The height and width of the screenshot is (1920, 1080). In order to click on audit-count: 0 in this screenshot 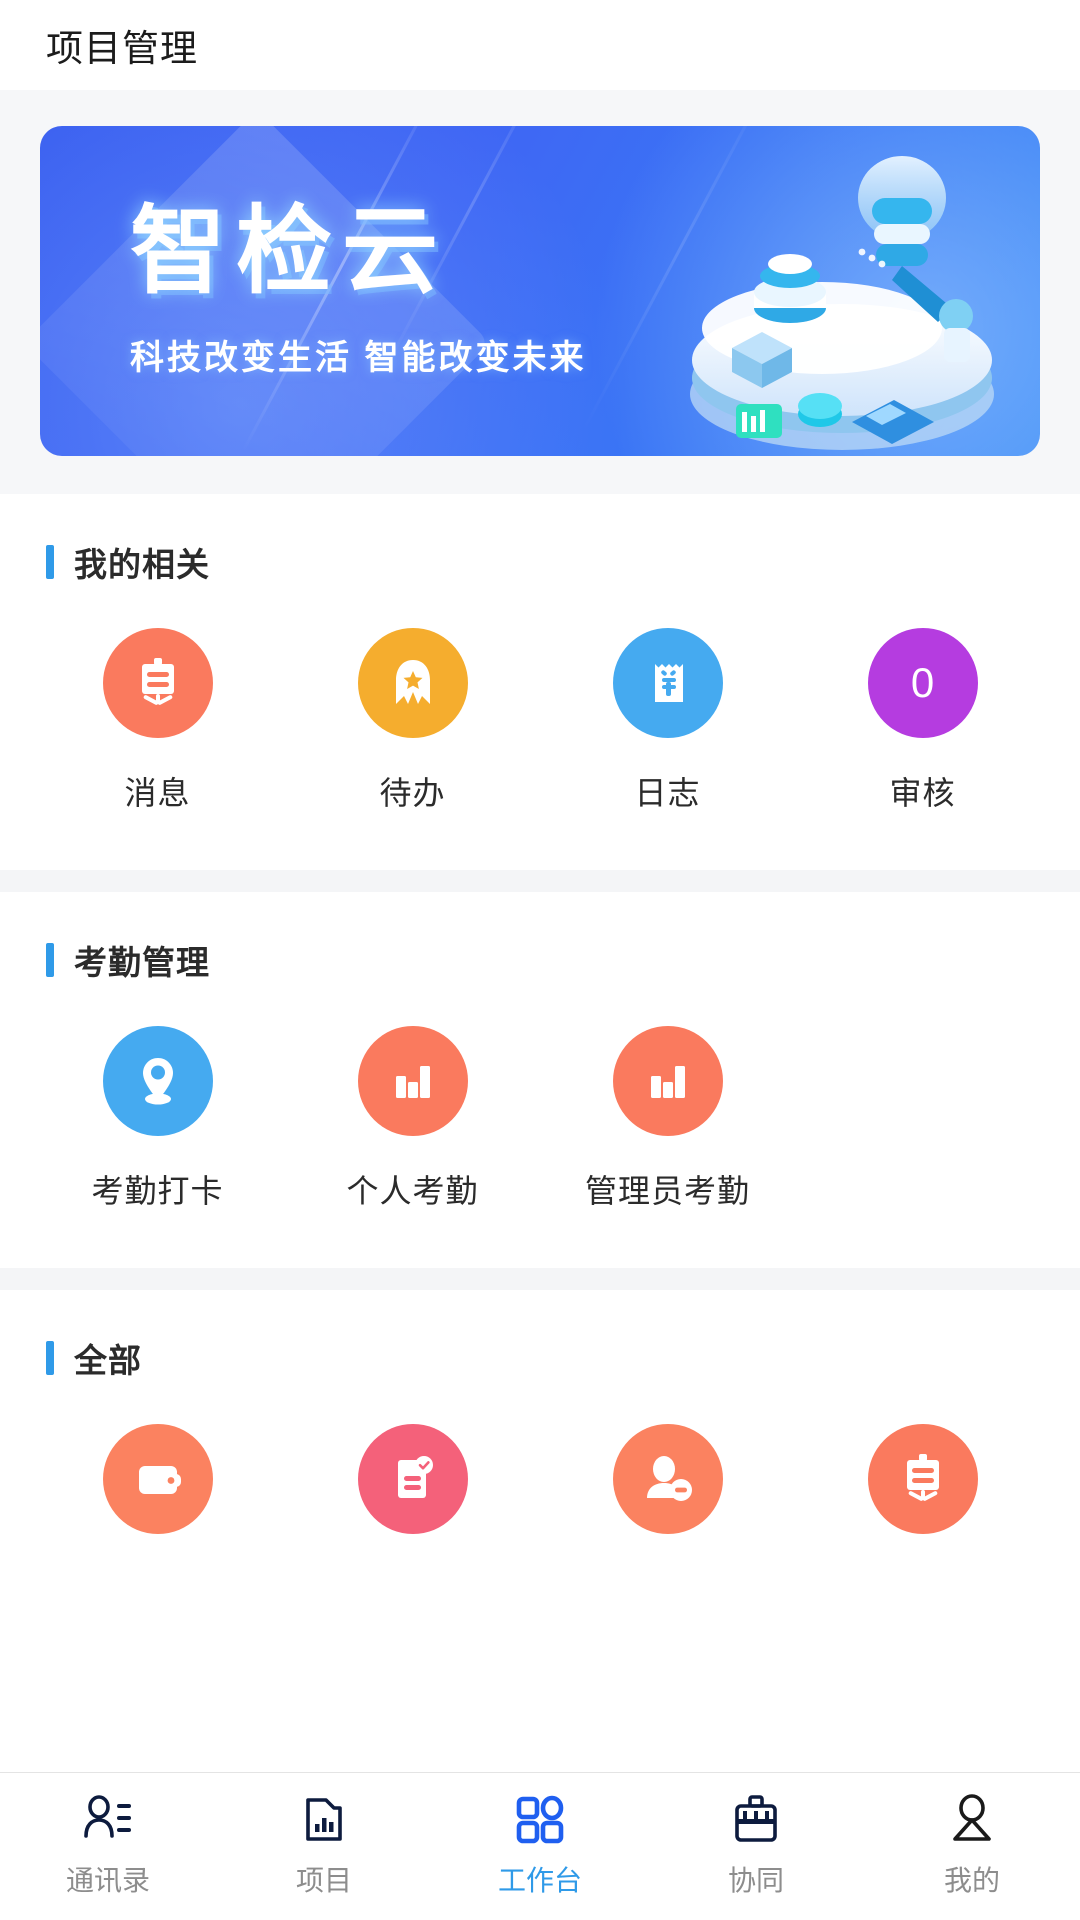, I will do `click(922, 682)`.